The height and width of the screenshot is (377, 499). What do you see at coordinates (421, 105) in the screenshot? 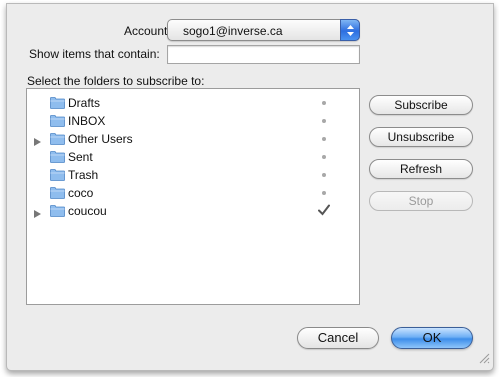
I see `subscribe-button: Subscribe` at bounding box center [421, 105].